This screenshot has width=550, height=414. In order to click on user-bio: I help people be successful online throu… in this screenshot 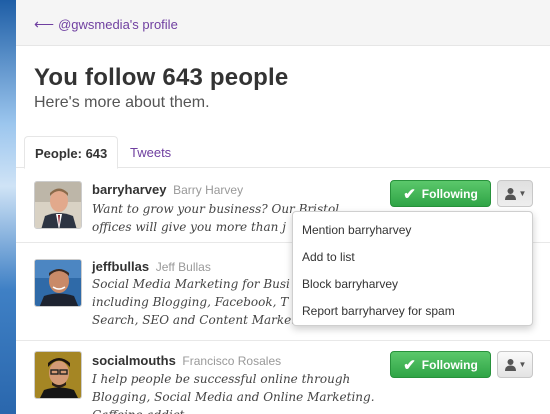, I will do `click(257, 392)`.